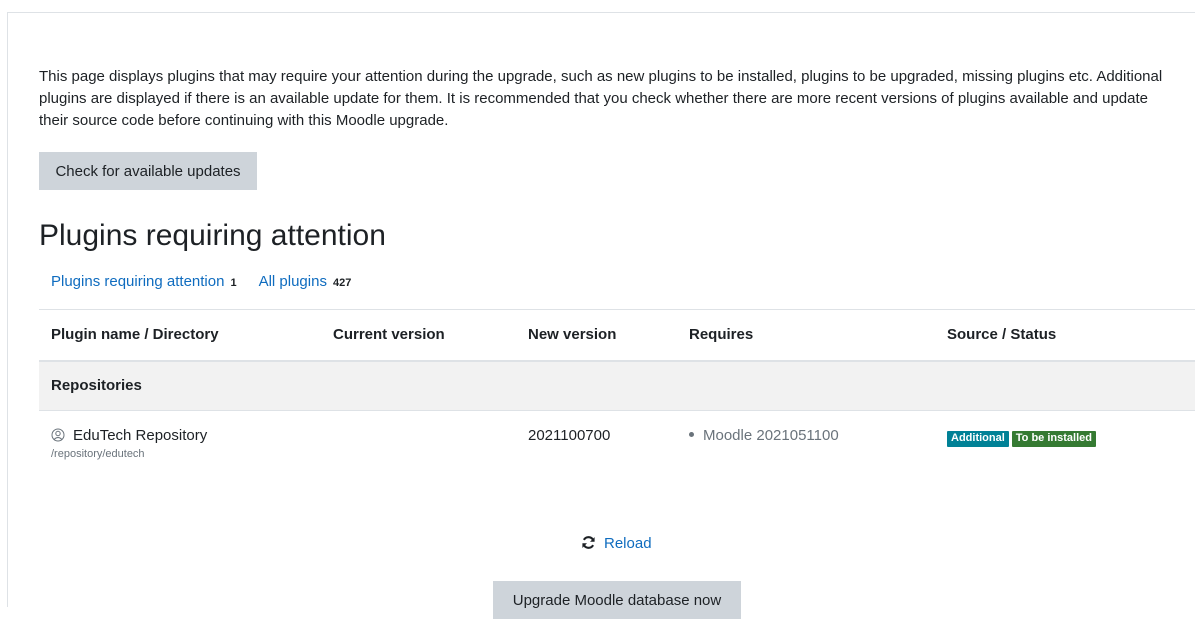  I want to click on filter-requiring-attention: Plugins requiring attention 1, so click(144, 282).